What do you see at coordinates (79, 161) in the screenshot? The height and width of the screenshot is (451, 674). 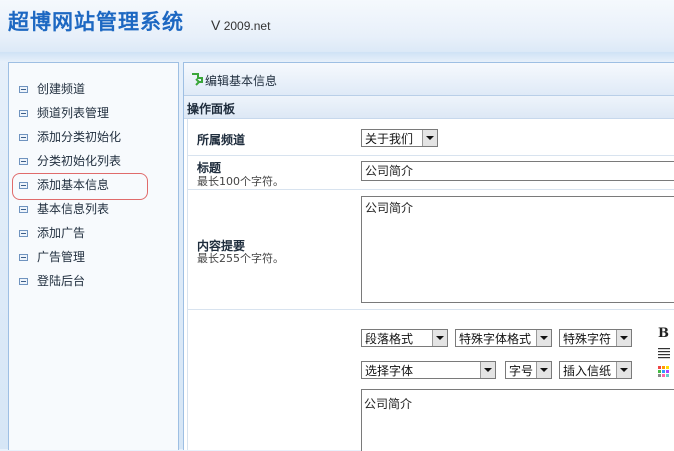 I see `sidebar-item-label: 分类初始化列表` at bounding box center [79, 161].